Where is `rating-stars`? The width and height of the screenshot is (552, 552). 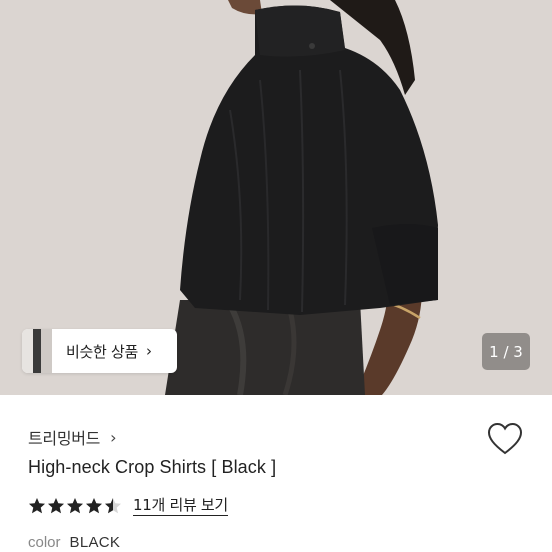
rating-stars is located at coordinates (75, 506).